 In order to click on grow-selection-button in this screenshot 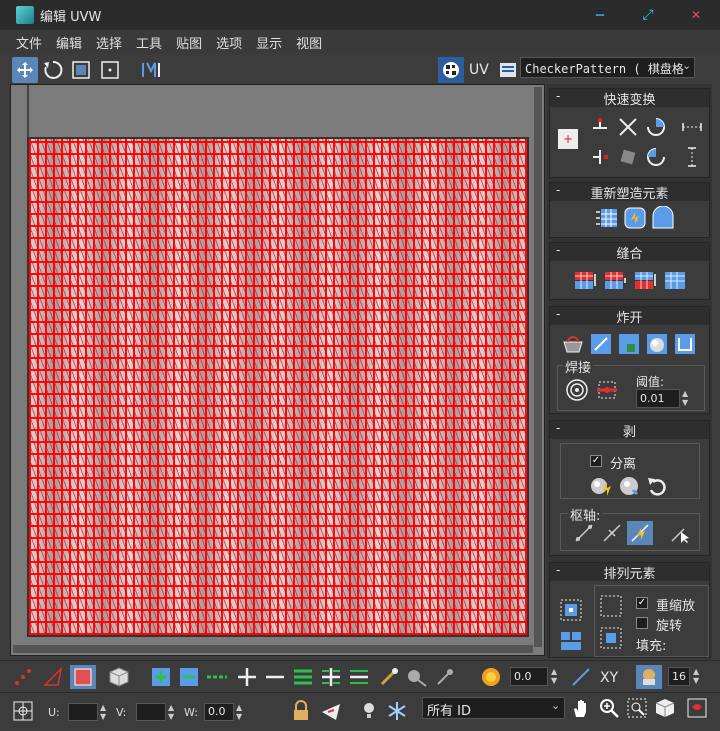, I will do `click(161, 677)`.